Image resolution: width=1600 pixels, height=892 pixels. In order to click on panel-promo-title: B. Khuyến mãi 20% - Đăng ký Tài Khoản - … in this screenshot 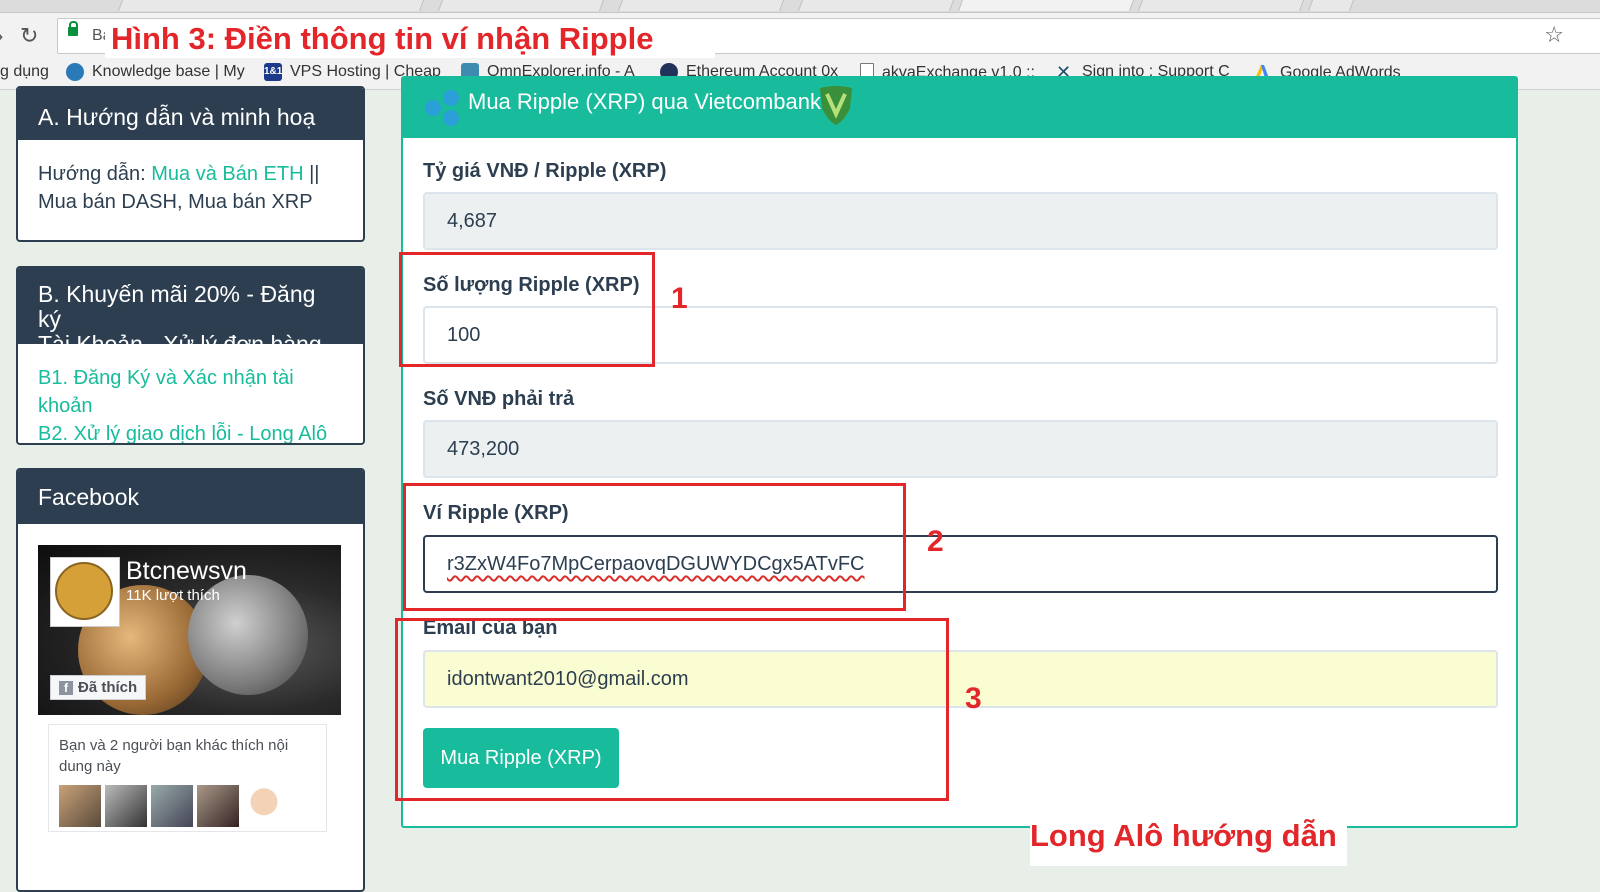, I will do `click(190, 312)`.